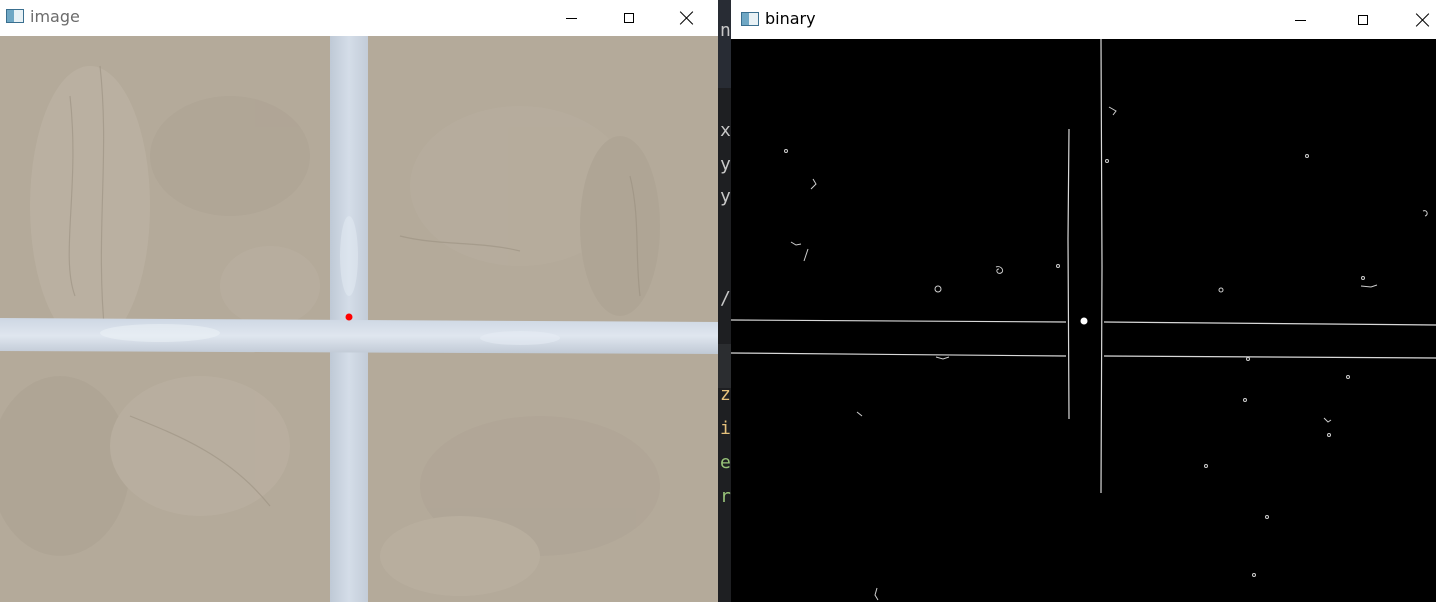 This screenshot has width=1436, height=602. I want to click on code-fragment: iz, so click(725, 428).